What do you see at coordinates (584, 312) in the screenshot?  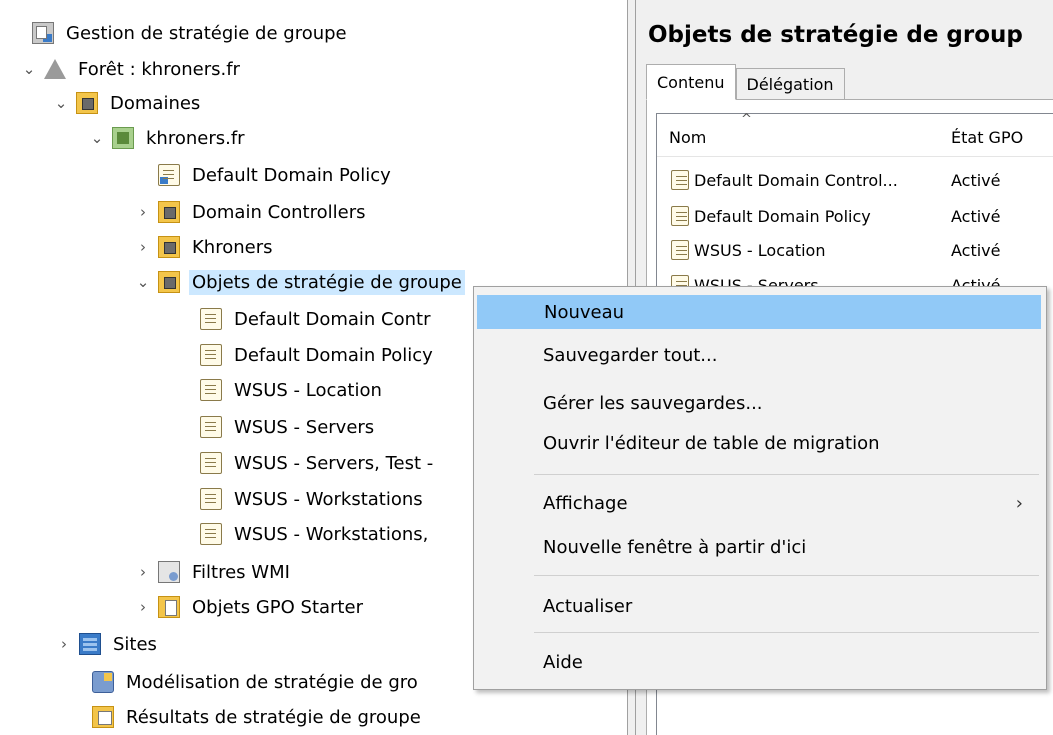 I see `menu-item-label: Nouveau` at bounding box center [584, 312].